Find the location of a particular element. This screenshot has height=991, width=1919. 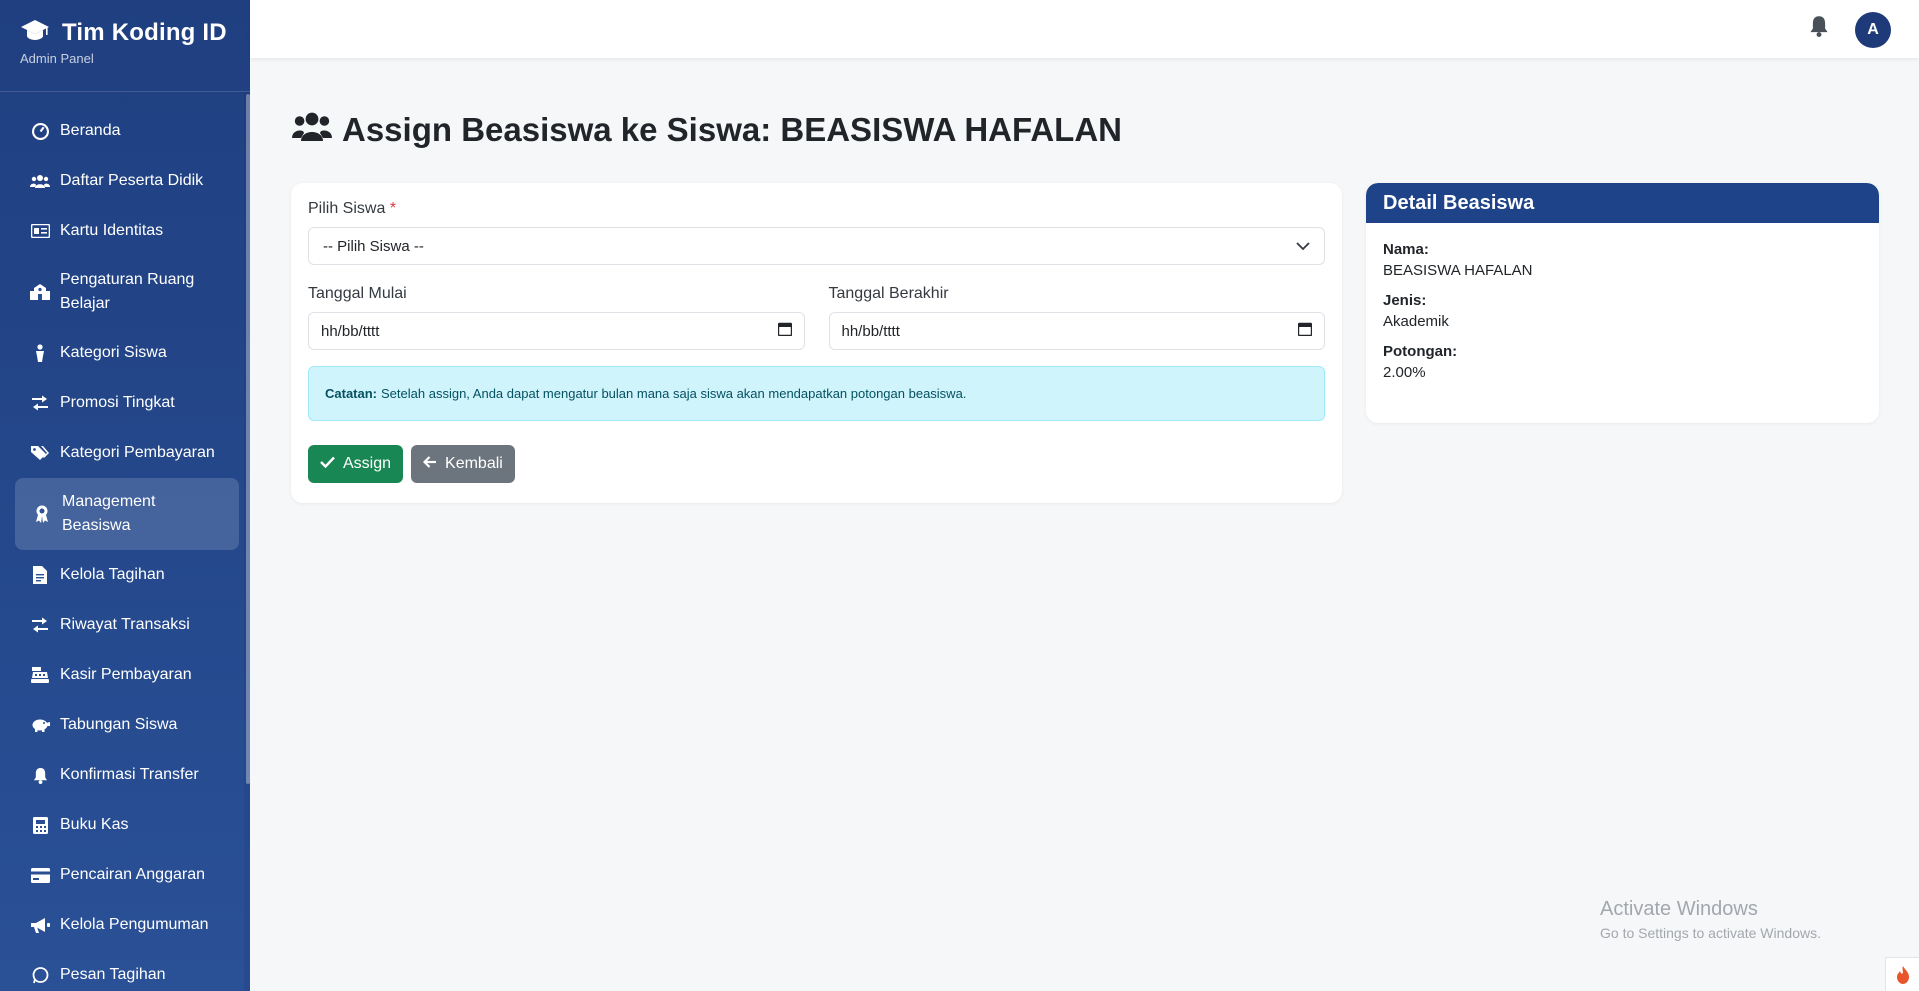

person-icon is located at coordinates (40, 353).